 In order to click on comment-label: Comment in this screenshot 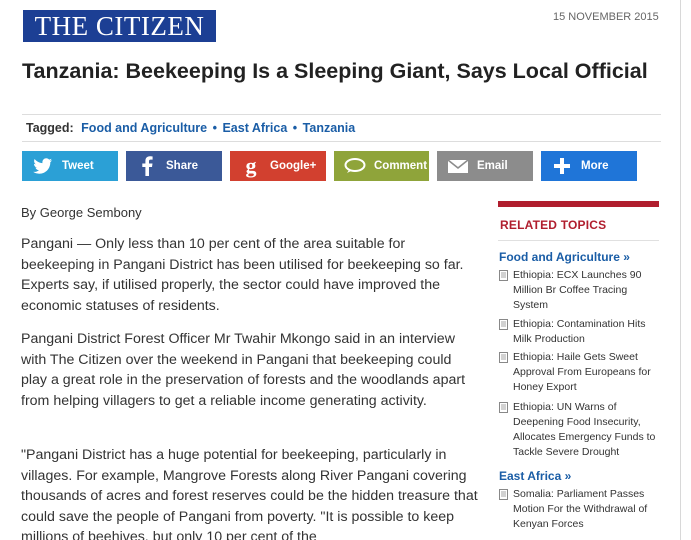, I will do `click(401, 166)`.